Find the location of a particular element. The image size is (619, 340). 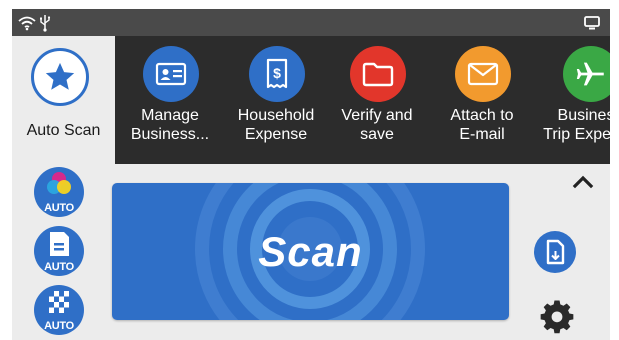

profile-label-line1: Household is located at coordinates (276, 115).